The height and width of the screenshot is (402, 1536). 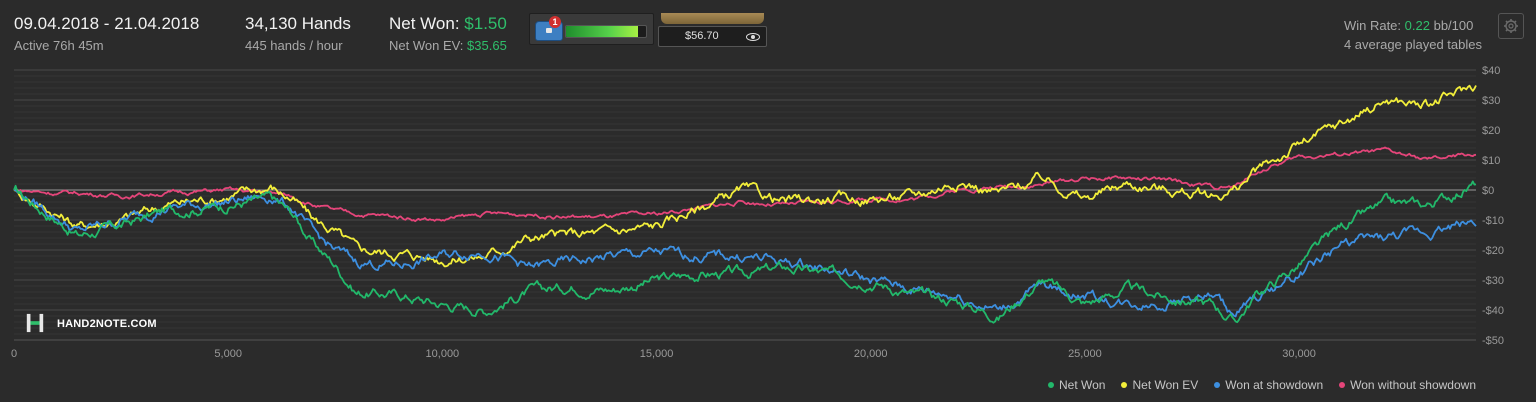 I want to click on legend-item-won-at-showdown: Won at showdown, so click(x=1268, y=385).